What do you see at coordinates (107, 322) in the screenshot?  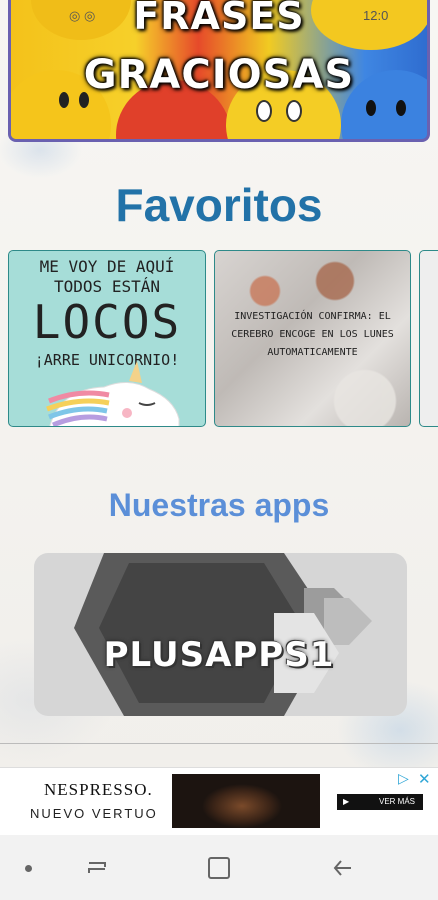 I see `quote-line: LOCOS` at bounding box center [107, 322].